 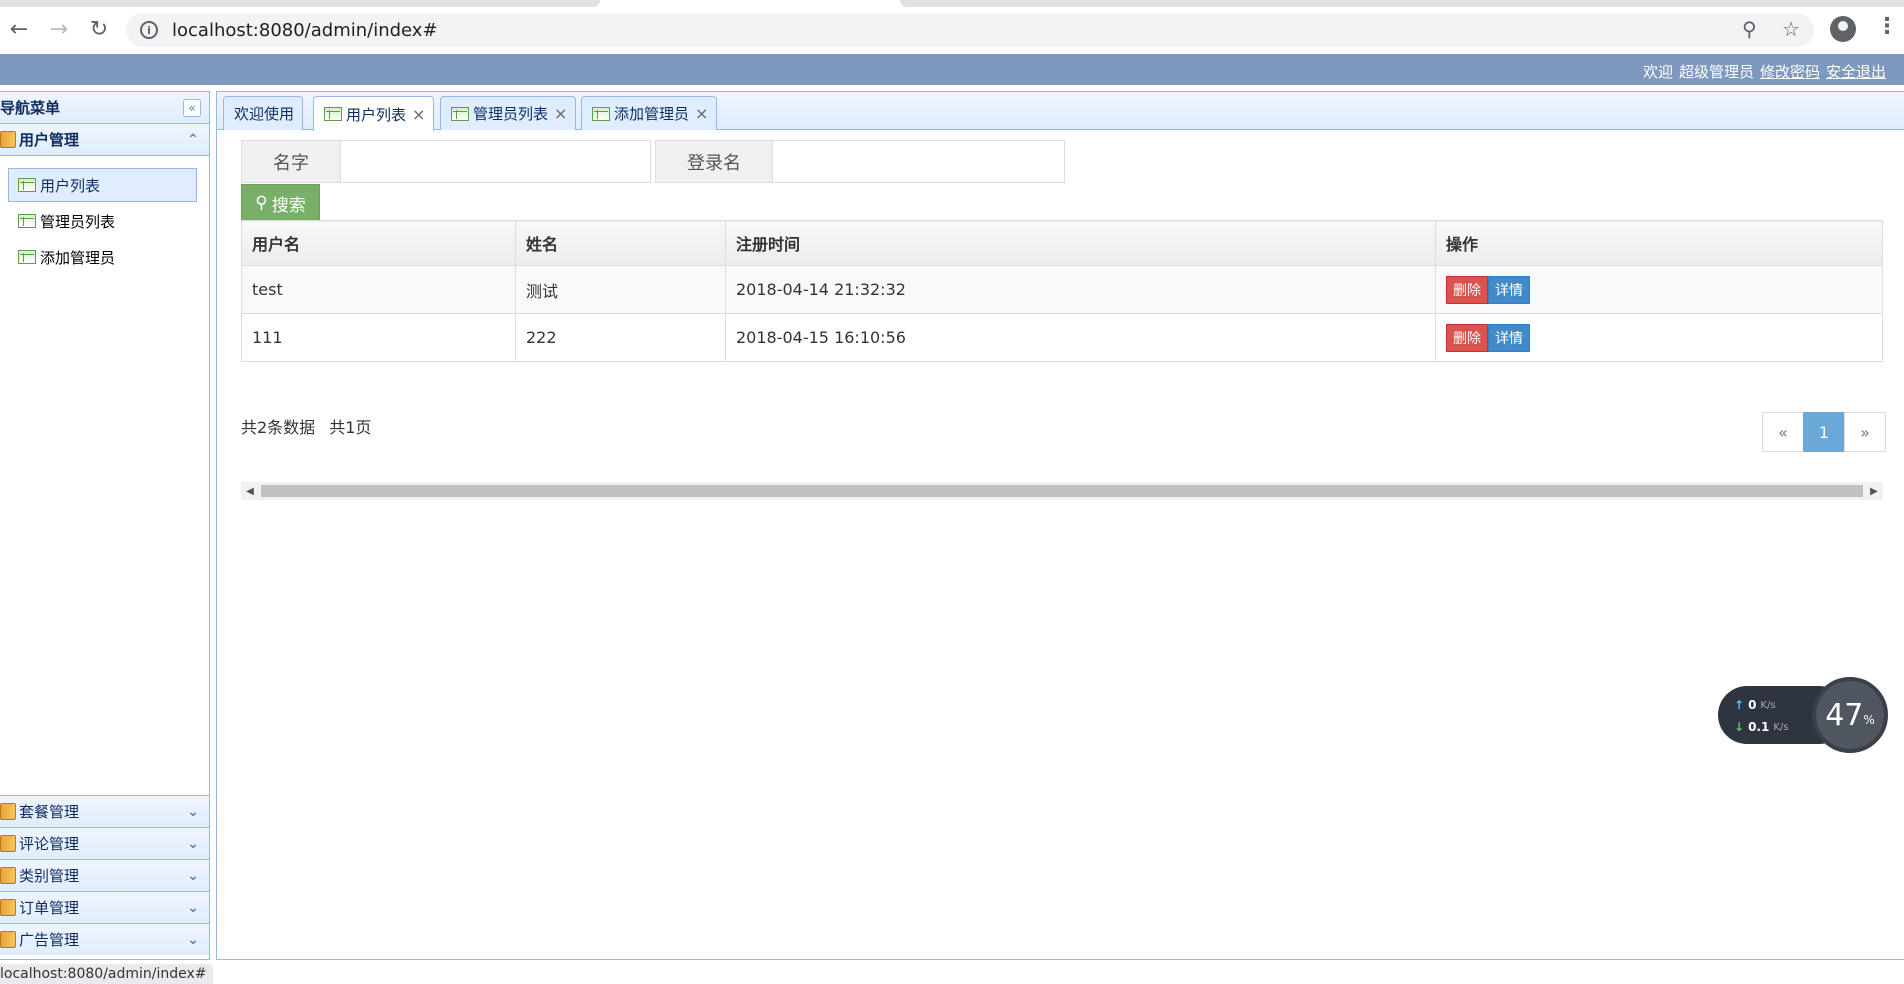 I want to click on table-row: 111 222 2018-04-15 16:10:56 删除 详情, so click(x=1062, y=337).